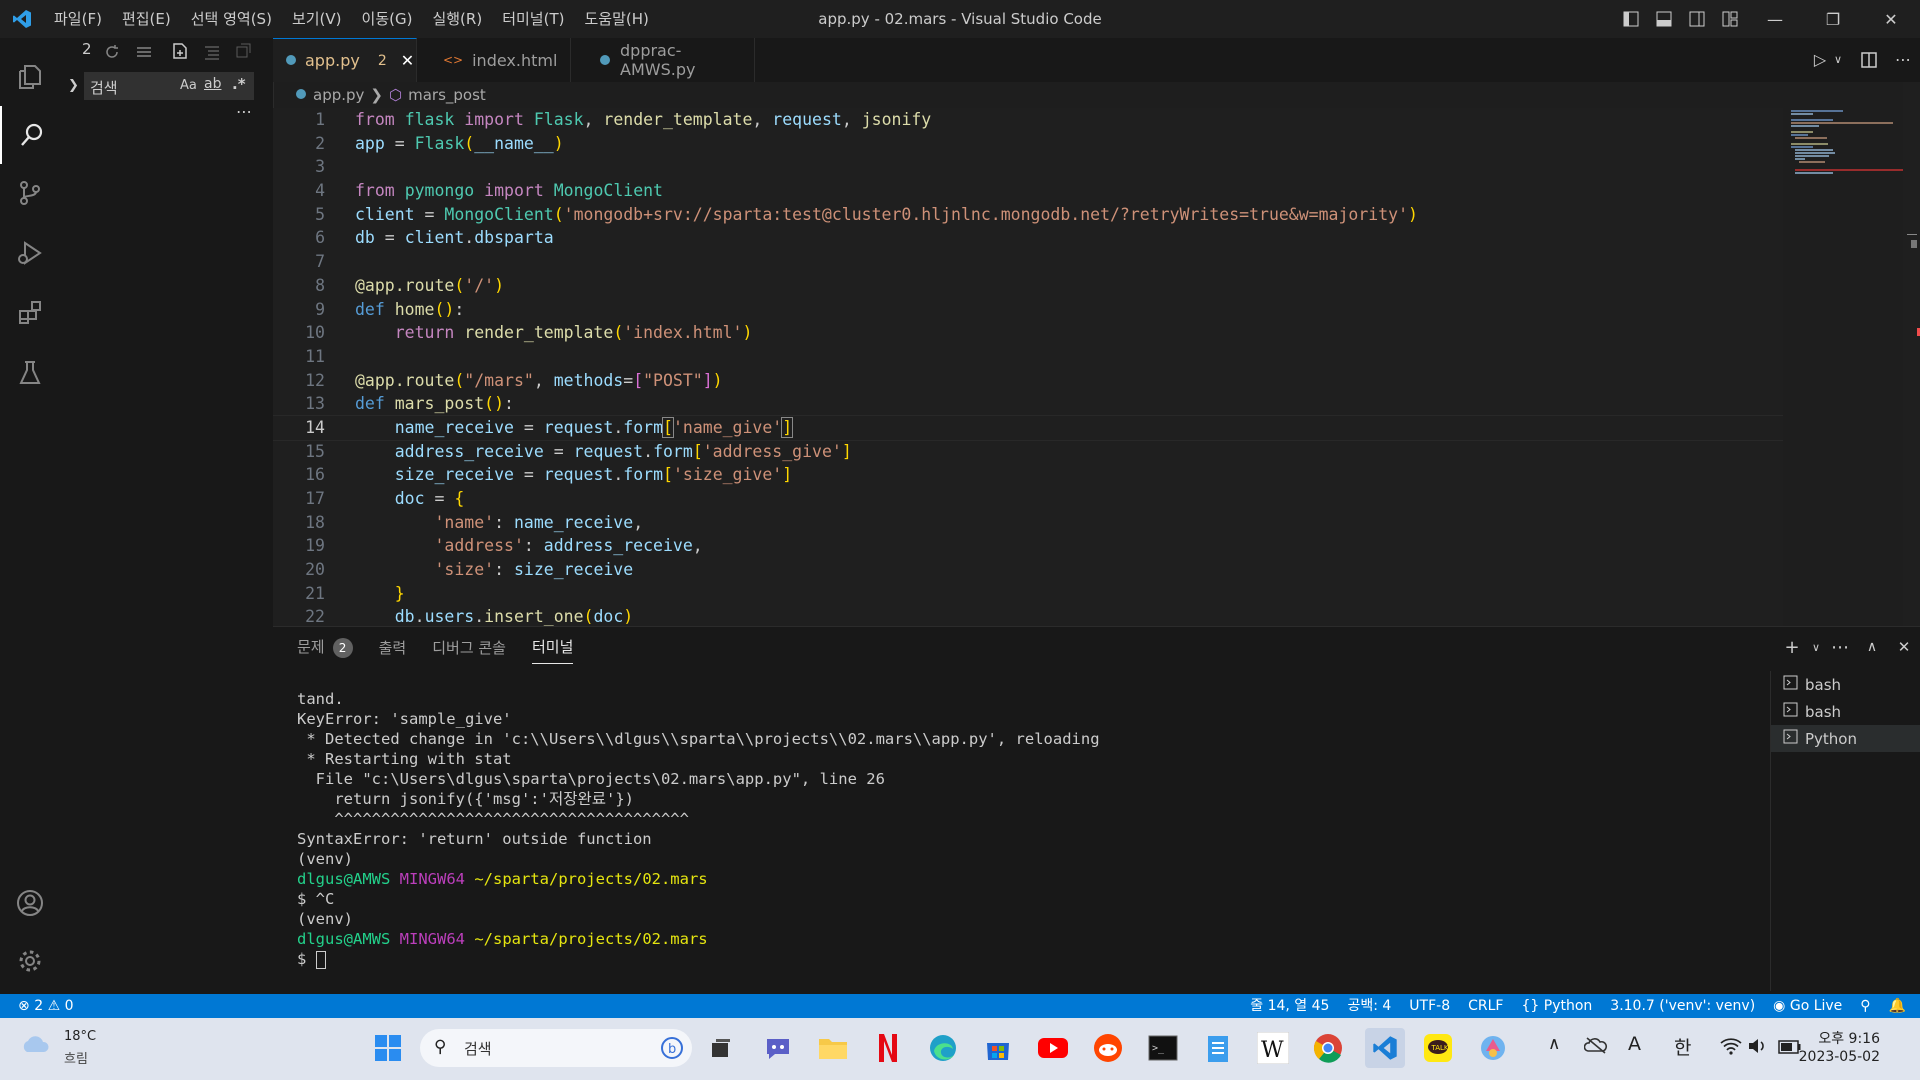 This screenshot has height=1080, width=1920. Describe the element at coordinates (1914, 244) in the screenshot. I see `scrollbar-thumb` at that location.